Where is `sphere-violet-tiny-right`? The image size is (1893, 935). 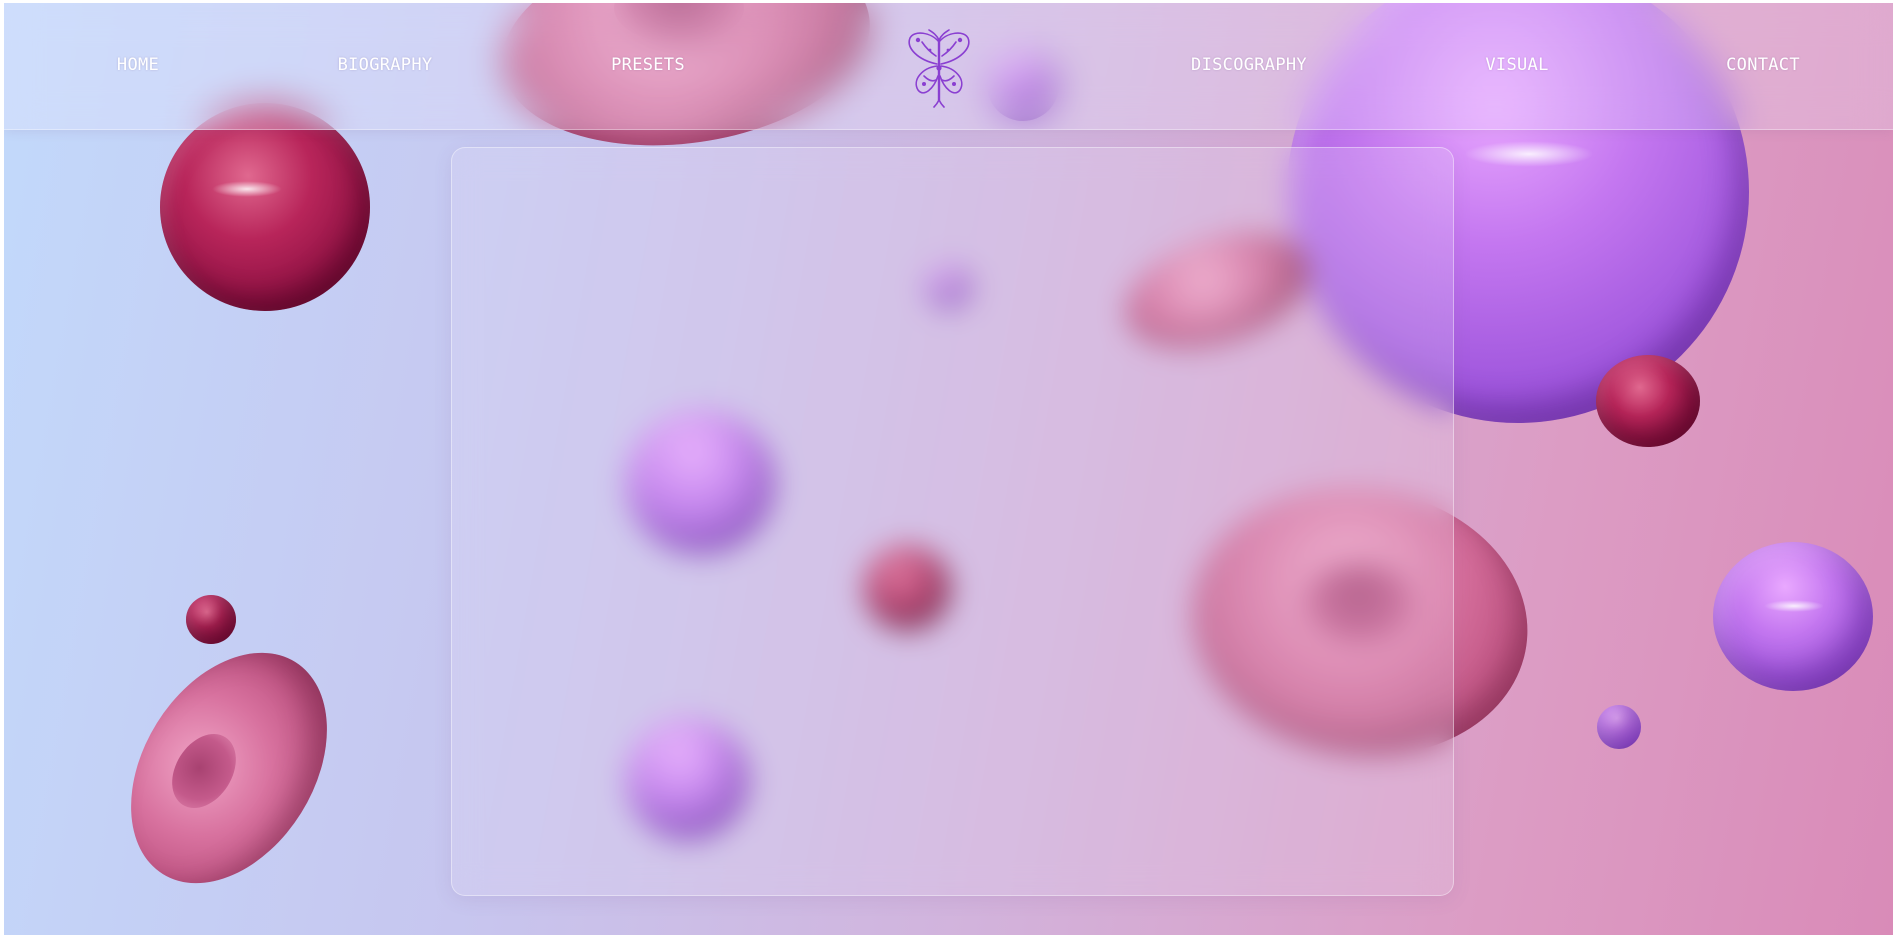
sphere-violet-tiny-right is located at coordinates (1619, 727).